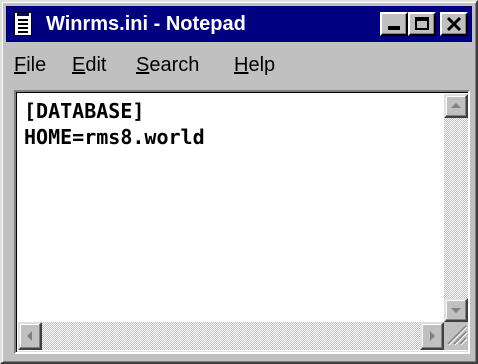  Describe the element at coordinates (20, 65) in the screenshot. I see `menu-file-mnemonic: F` at that location.